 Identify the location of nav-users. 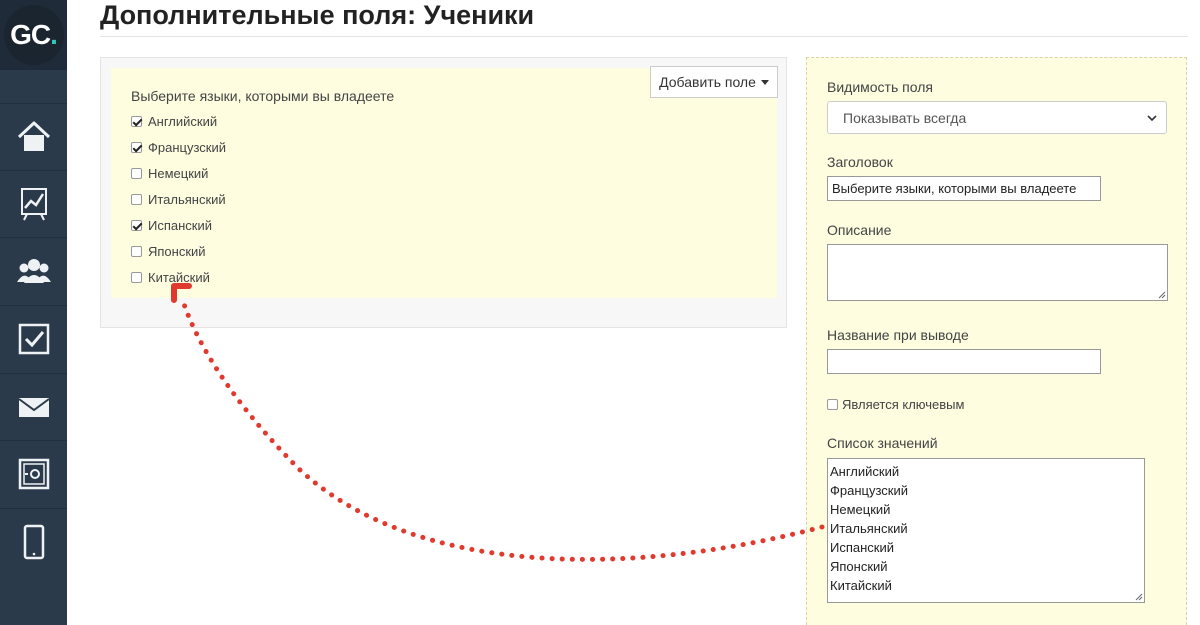
(33, 270).